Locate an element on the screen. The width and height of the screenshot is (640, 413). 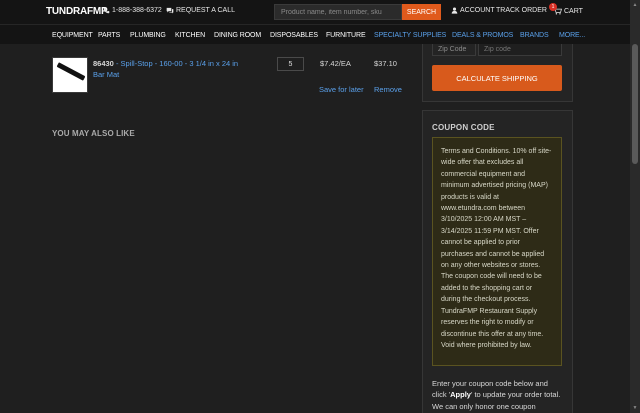
save-for-later-link: Save for later is located at coordinates (341, 89).